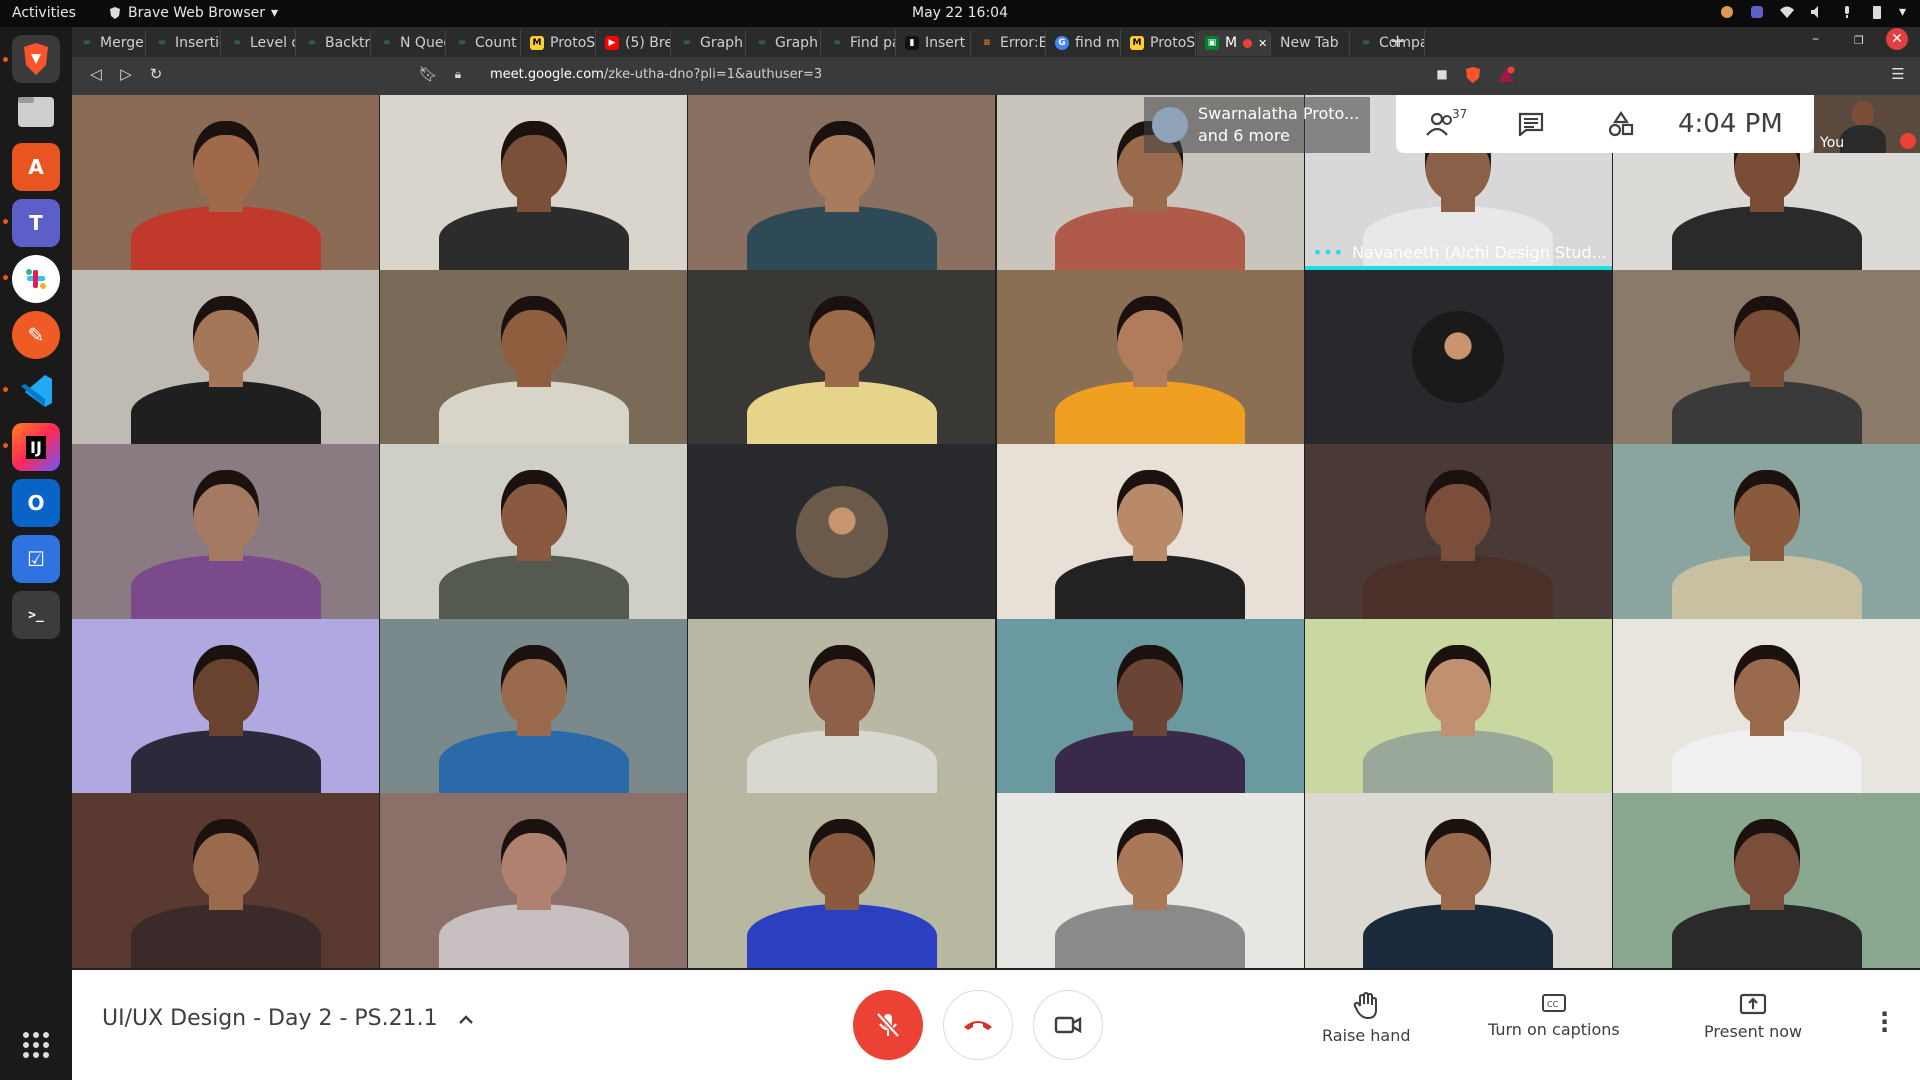  Describe the element at coordinates (1473, 75) in the screenshot. I see `brave-shields-icon` at that location.